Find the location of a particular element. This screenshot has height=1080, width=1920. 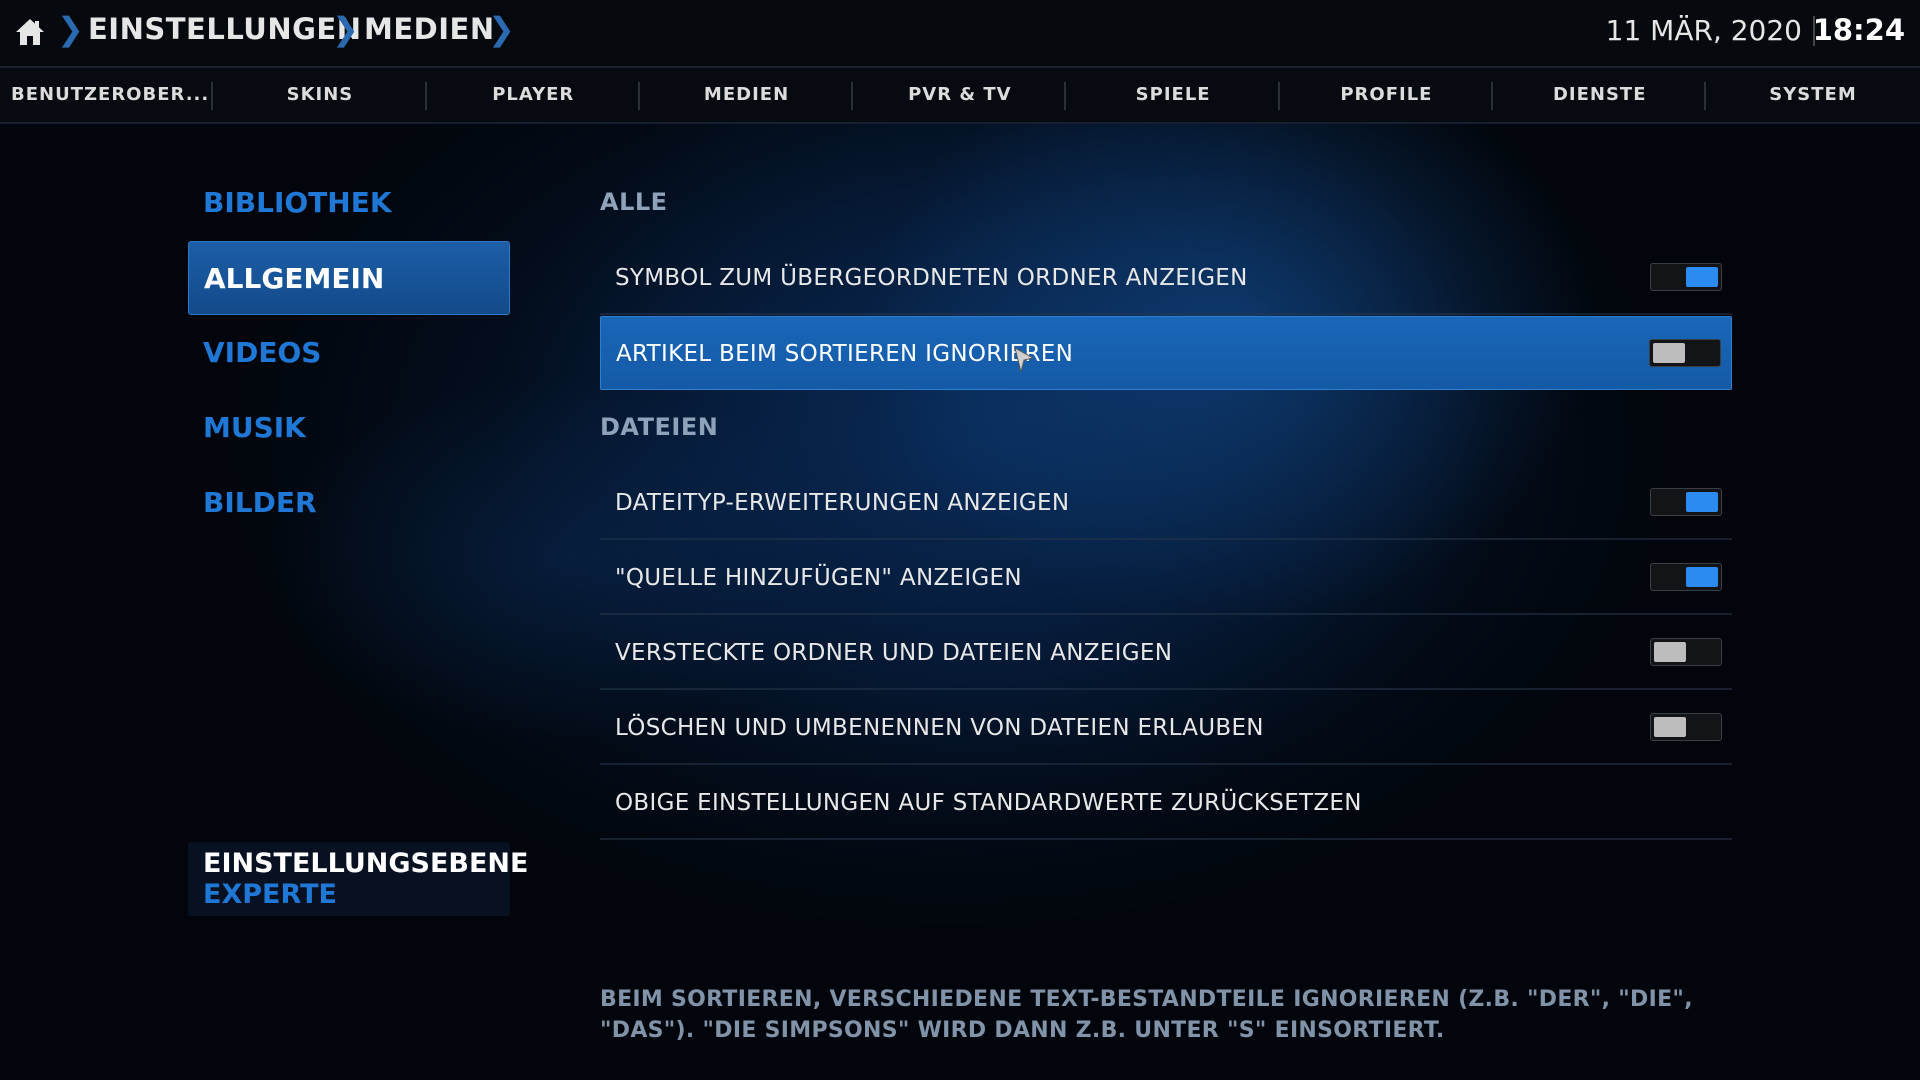

setting-row-ignore-articles: ARTIKEL BEIM SORTIEREN IGNORIEREN is located at coordinates (1166, 353).